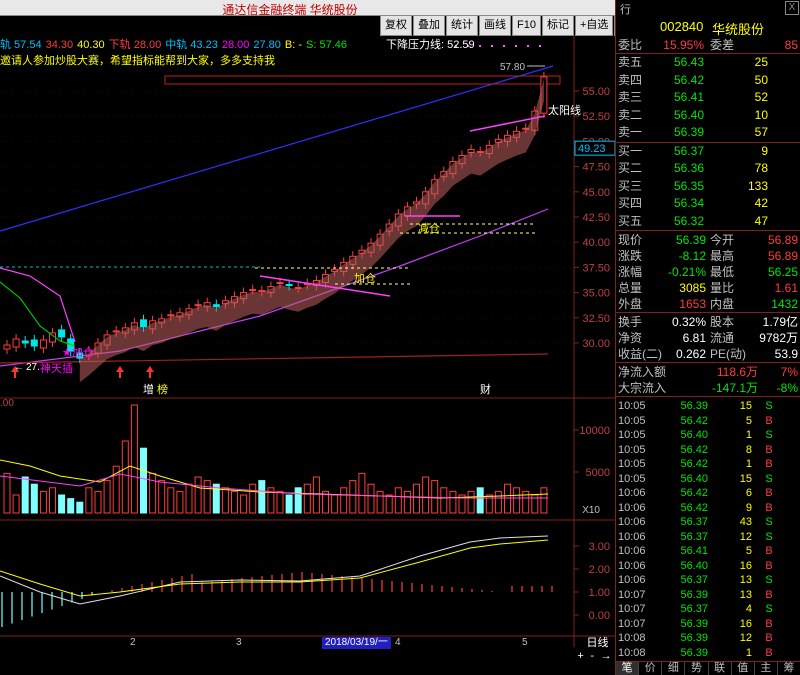 This screenshot has height=675, width=800. I want to click on fund-label: 流通, so click(722, 338).